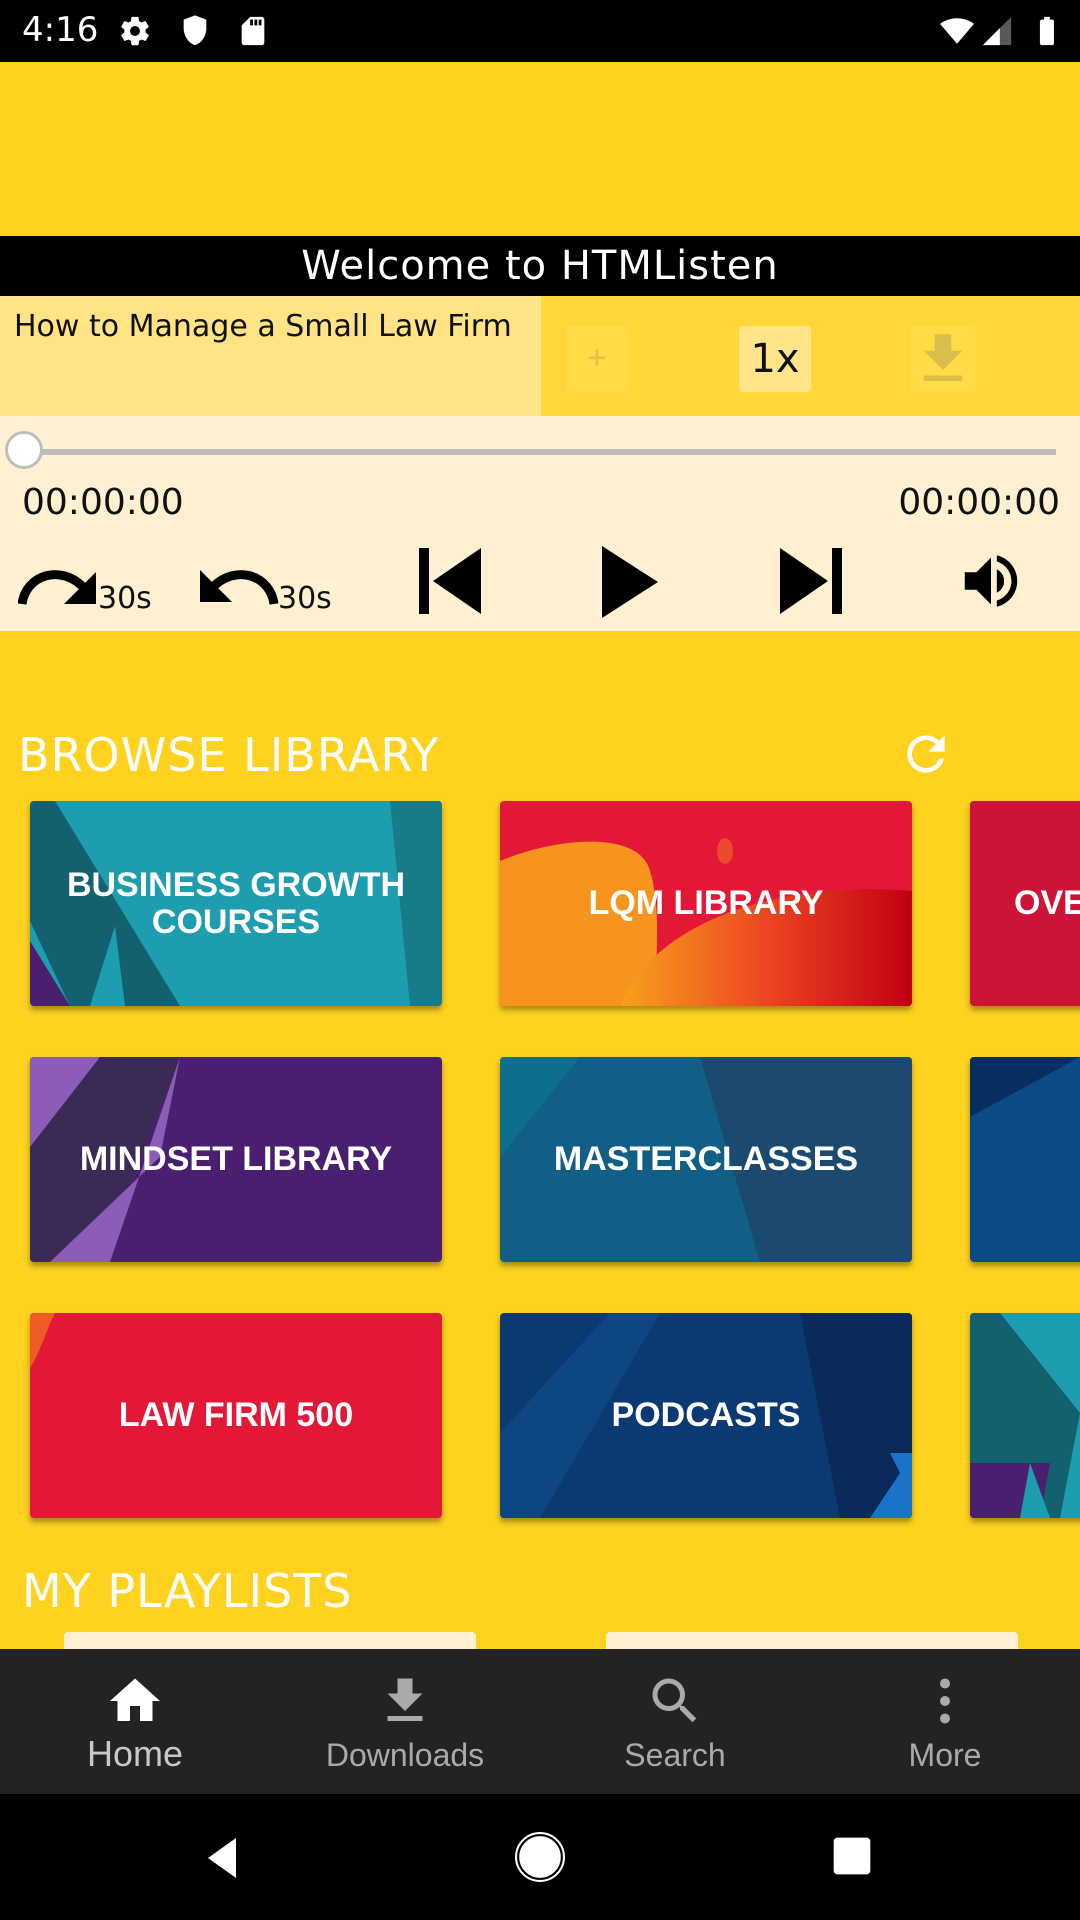 The image size is (1080, 1920). Describe the element at coordinates (945, 1755) in the screenshot. I see `nav-label: More` at that location.